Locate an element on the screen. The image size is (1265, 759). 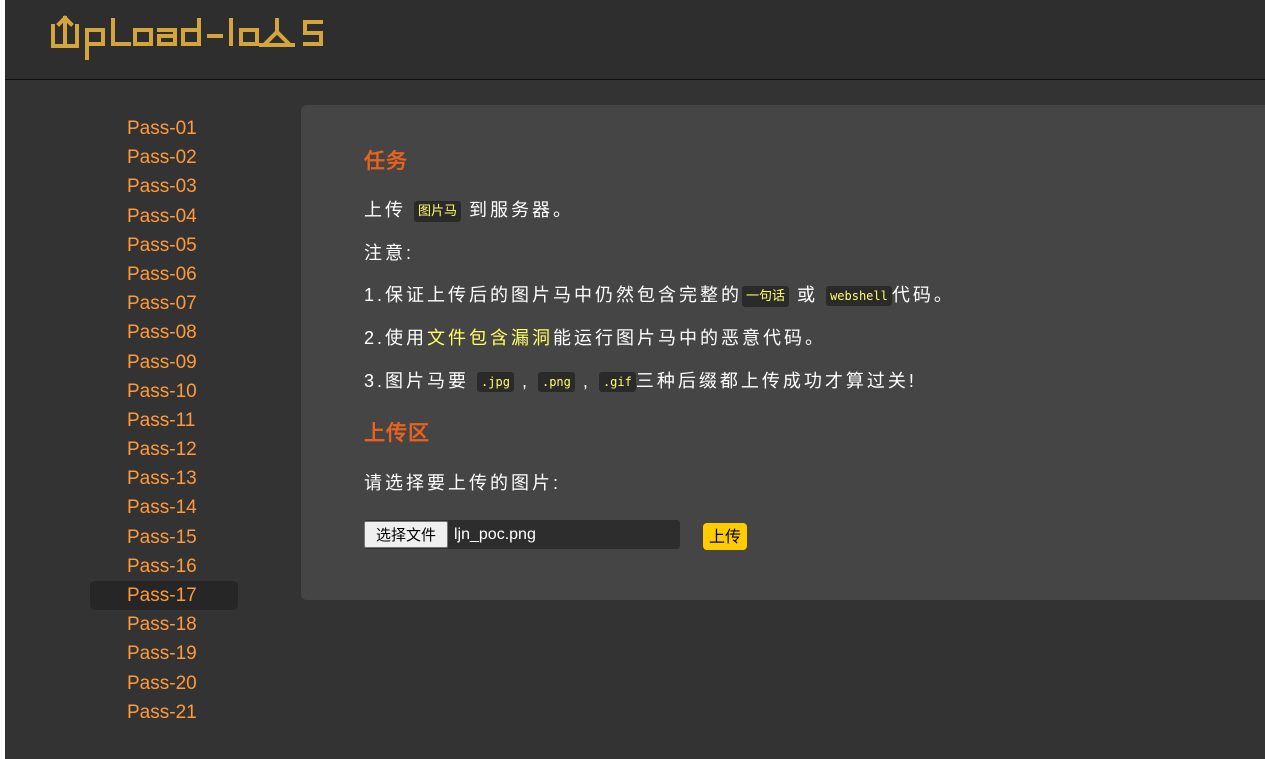
task-item-1: 1.保证上传后的图片马中仍然包含完整的 一句话 或 webshell 代码。 is located at coordinates (659, 294).